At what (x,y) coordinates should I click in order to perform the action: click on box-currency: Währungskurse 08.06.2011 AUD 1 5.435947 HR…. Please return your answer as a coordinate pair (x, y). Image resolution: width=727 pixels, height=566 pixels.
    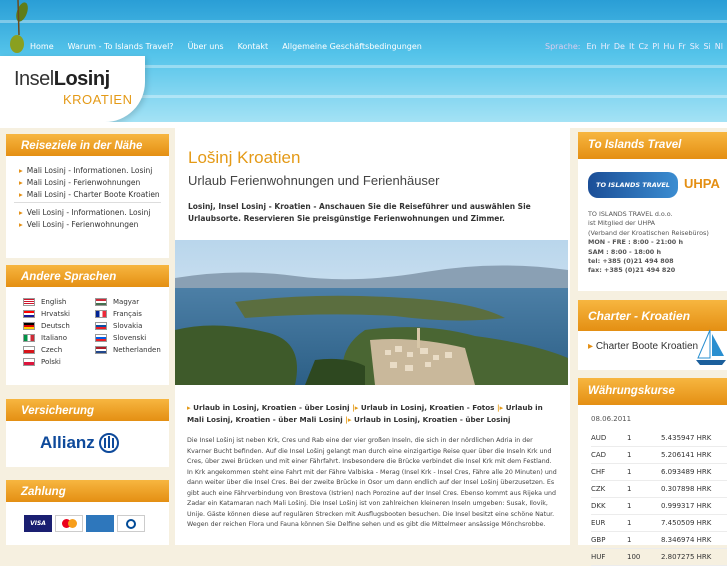
    Looking at the image, I should click on (652, 472).